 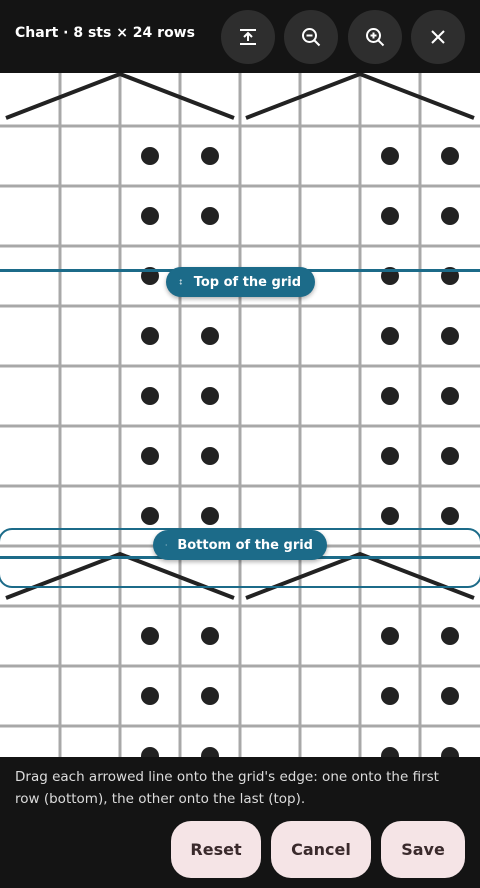 What do you see at coordinates (321, 849) in the screenshot?
I see `cancel-button: Cancel` at bounding box center [321, 849].